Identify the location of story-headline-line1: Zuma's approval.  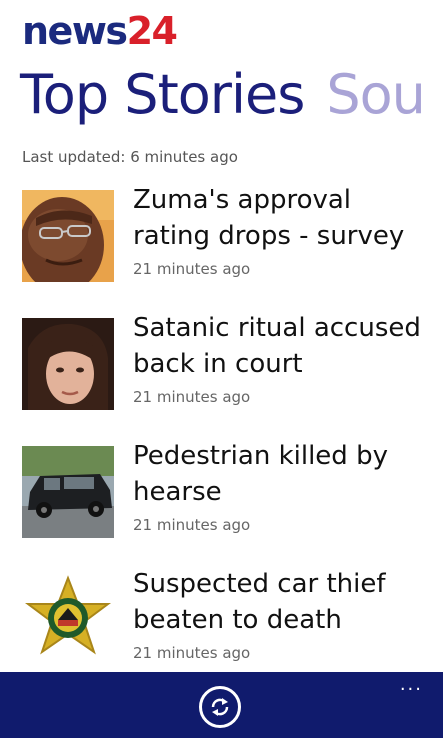
(242, 200).